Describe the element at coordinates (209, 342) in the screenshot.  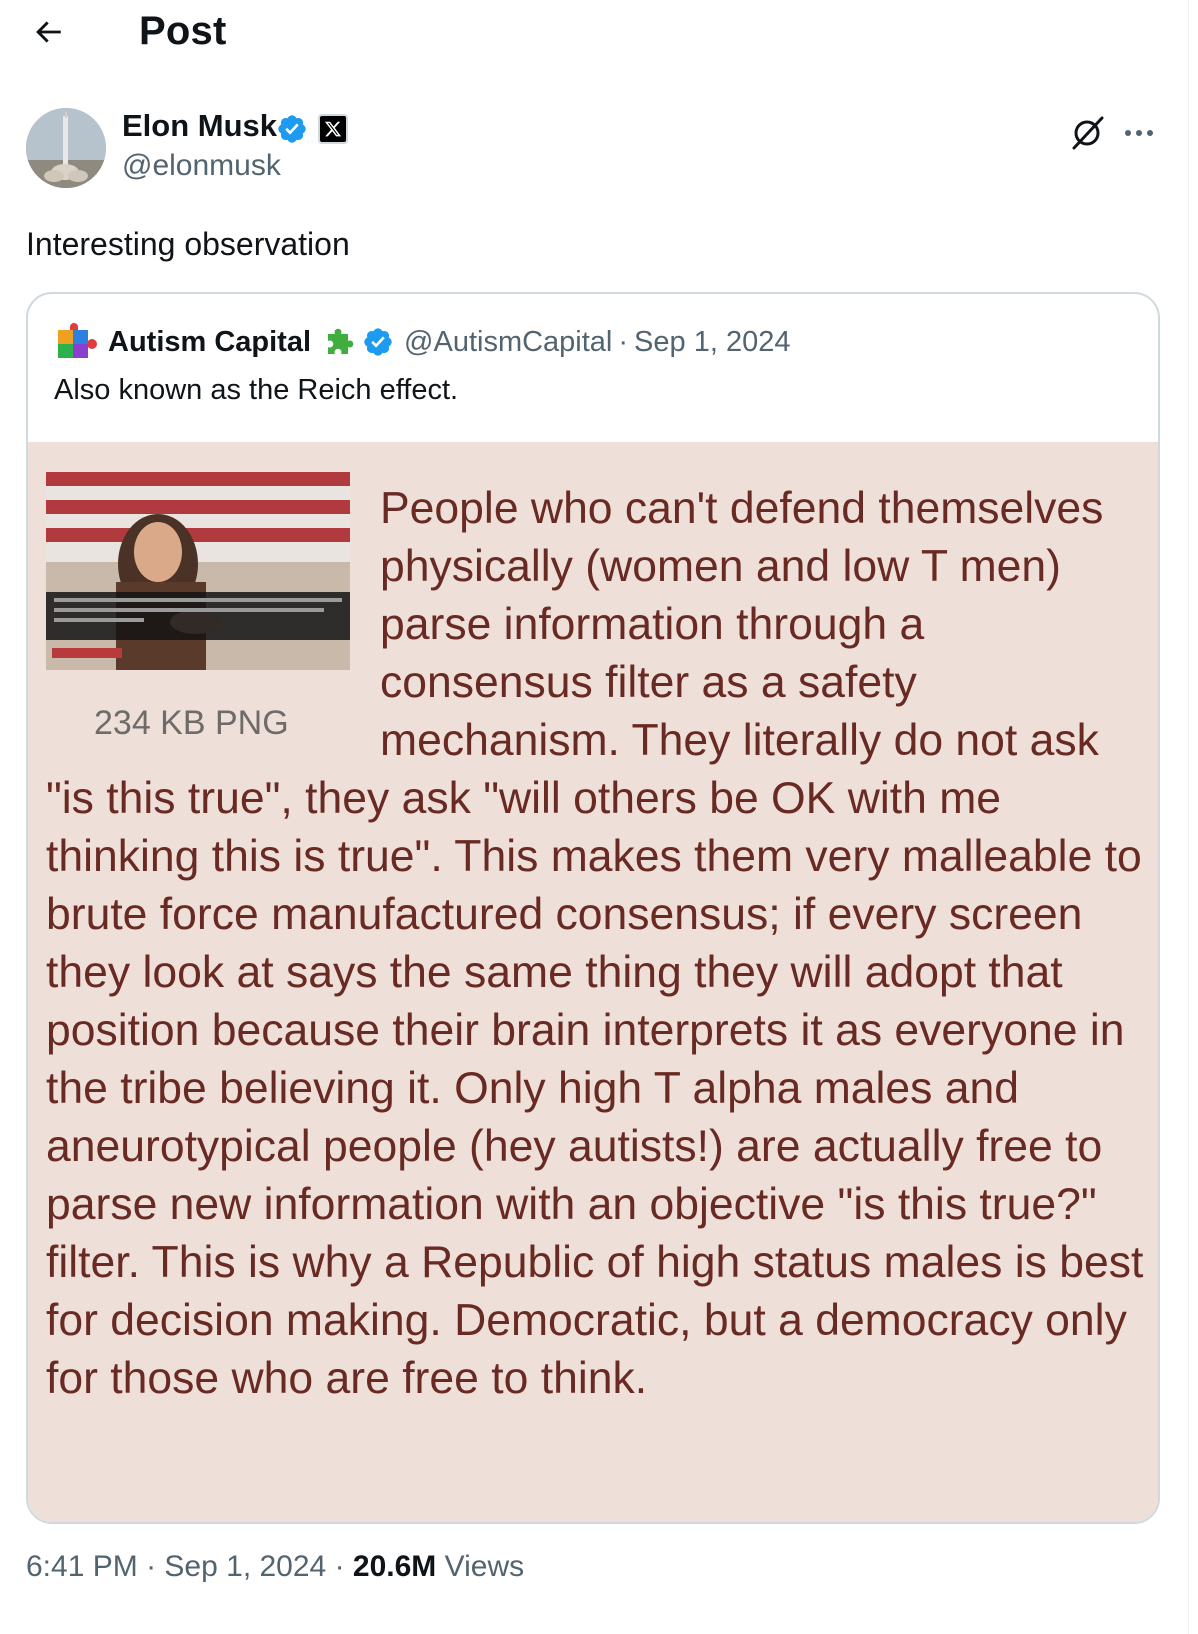
I see `quote-author-name: Autism Capital` at that location.